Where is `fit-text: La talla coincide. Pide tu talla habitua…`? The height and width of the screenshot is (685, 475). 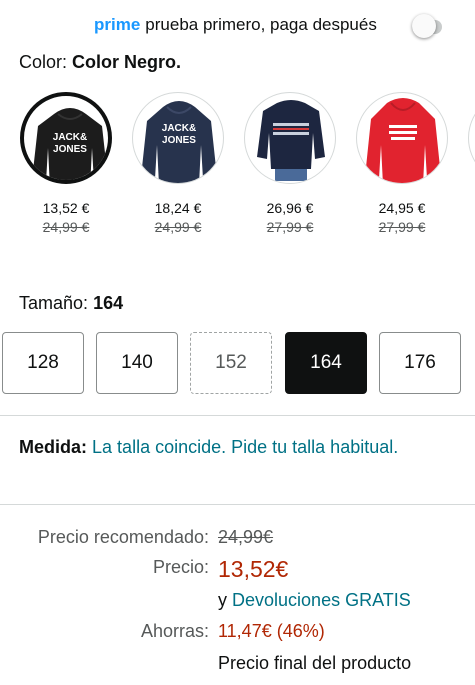 fit-text: La talla coincide. Pide tu talla habitua… is located at coordinates (245, 447).